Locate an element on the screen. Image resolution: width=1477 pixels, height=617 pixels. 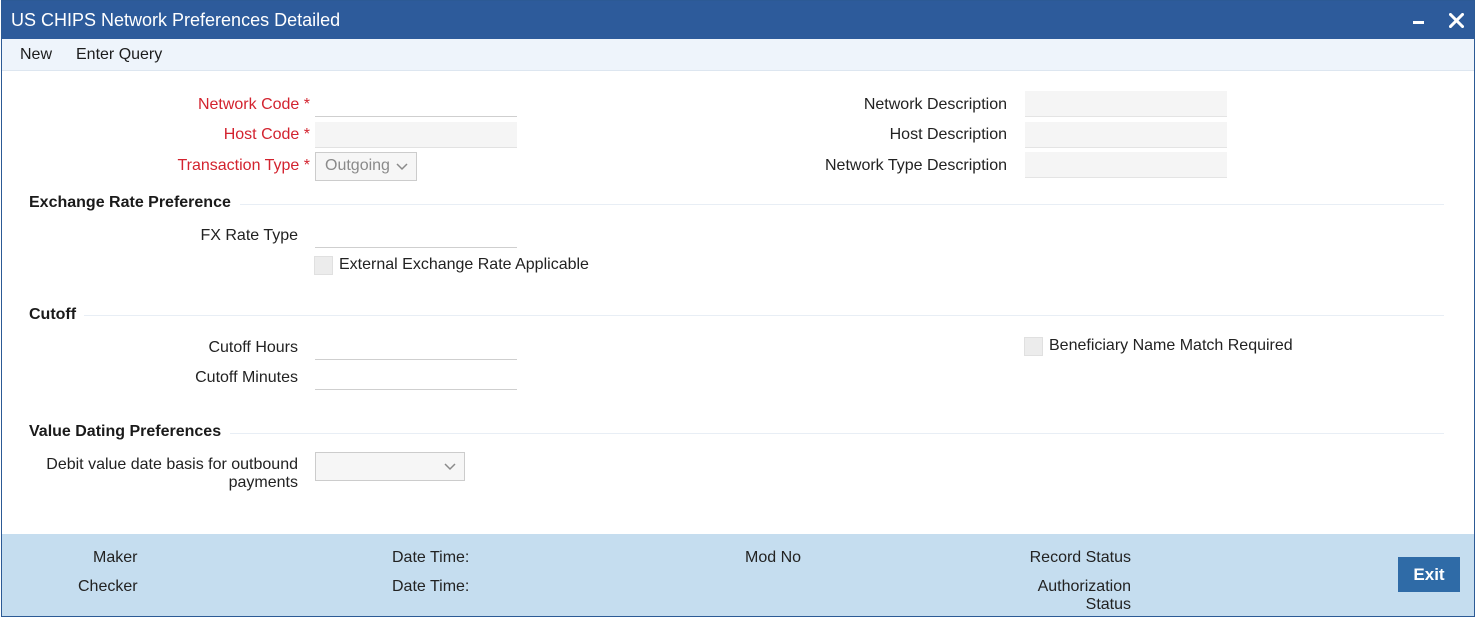
cutoff-section-heading: Cutoff is located at coordinates (53, 314).